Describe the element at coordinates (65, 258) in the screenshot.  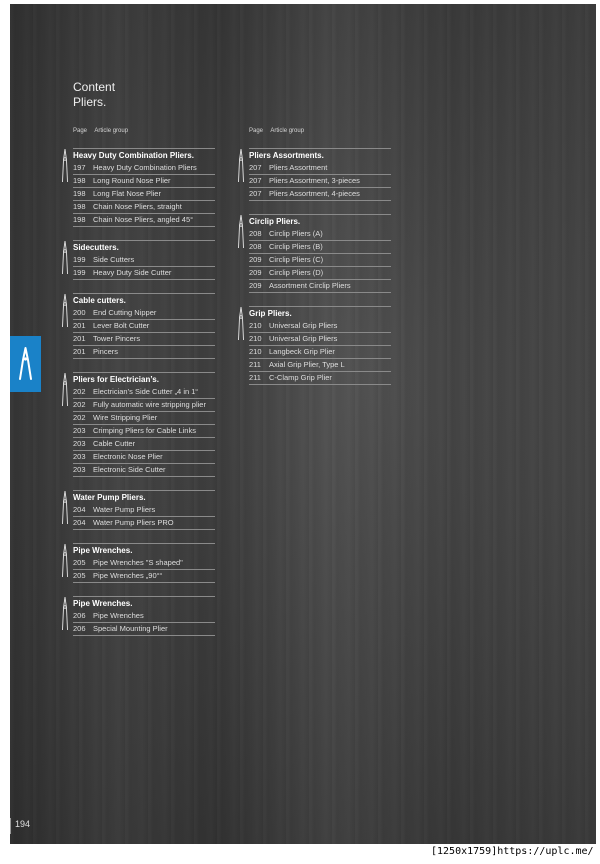
I see `side-cutter-icon` at that location.